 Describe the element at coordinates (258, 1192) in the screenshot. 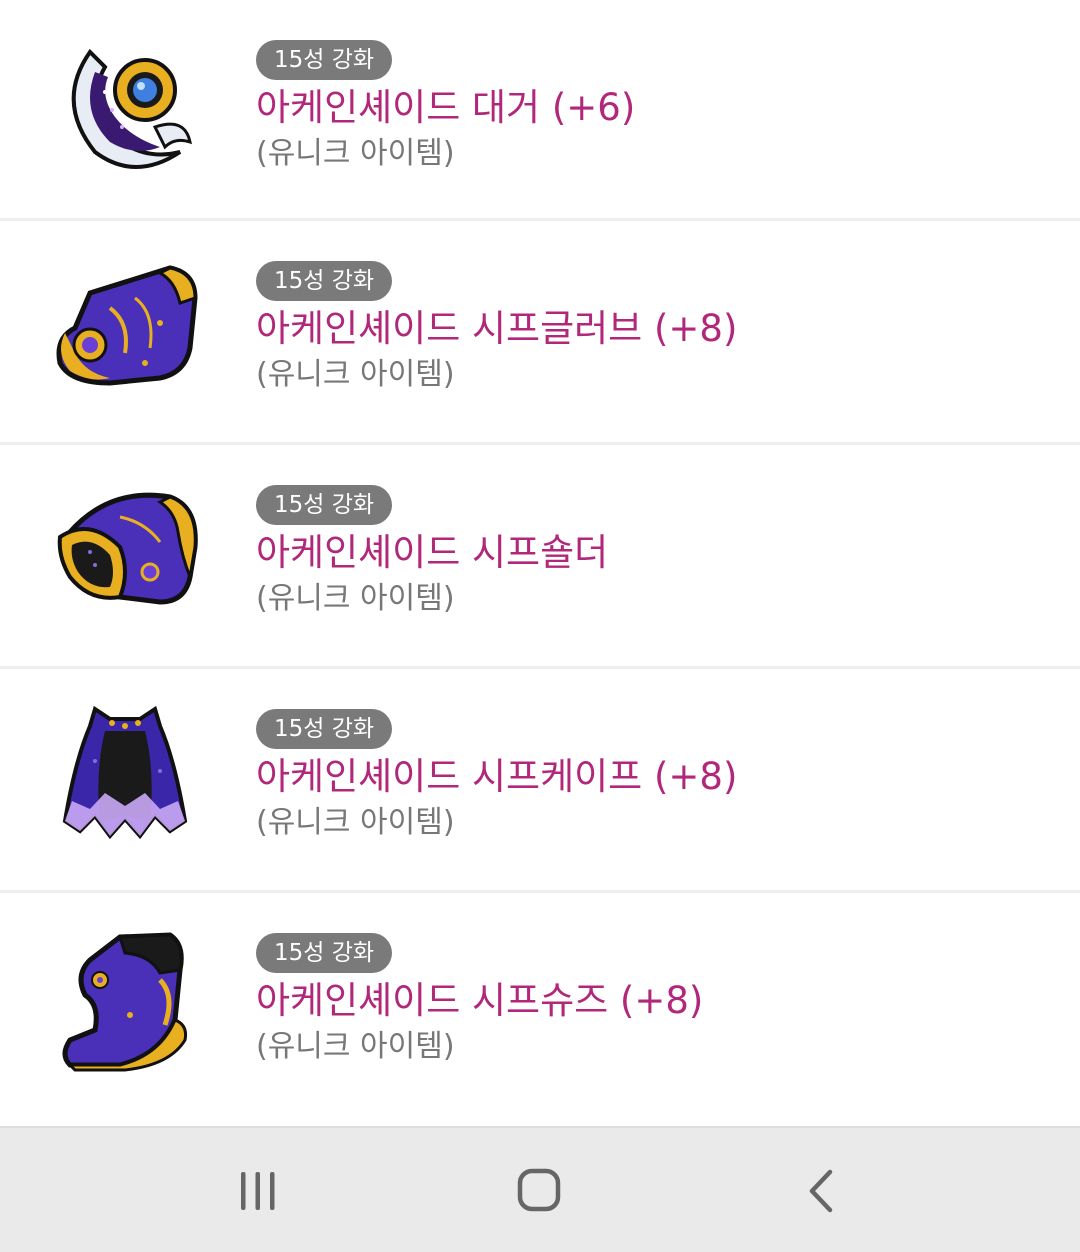

I see `recent-apps-icon` at that location.